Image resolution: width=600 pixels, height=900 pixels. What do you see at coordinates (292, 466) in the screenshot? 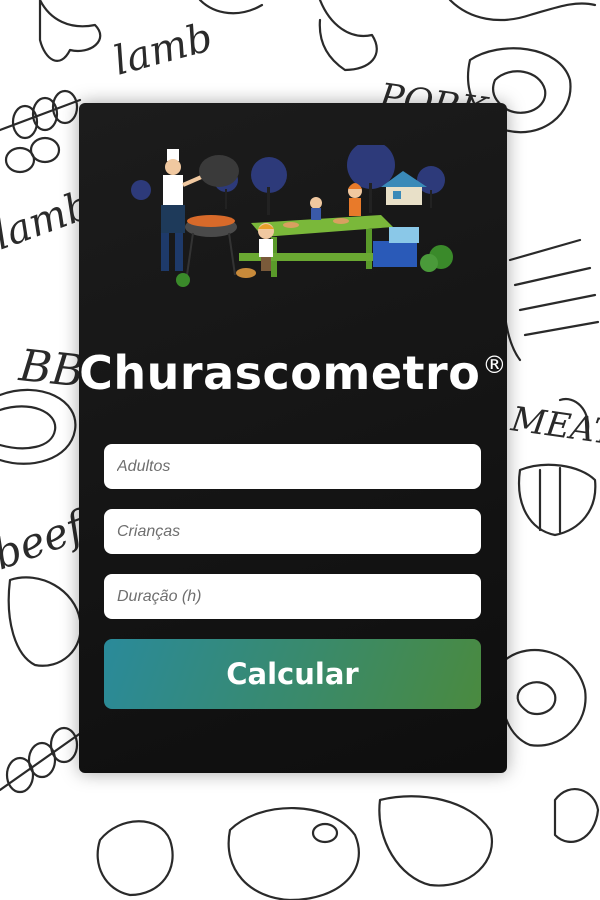
I see `adults-input` at bounding box center [292, 466].